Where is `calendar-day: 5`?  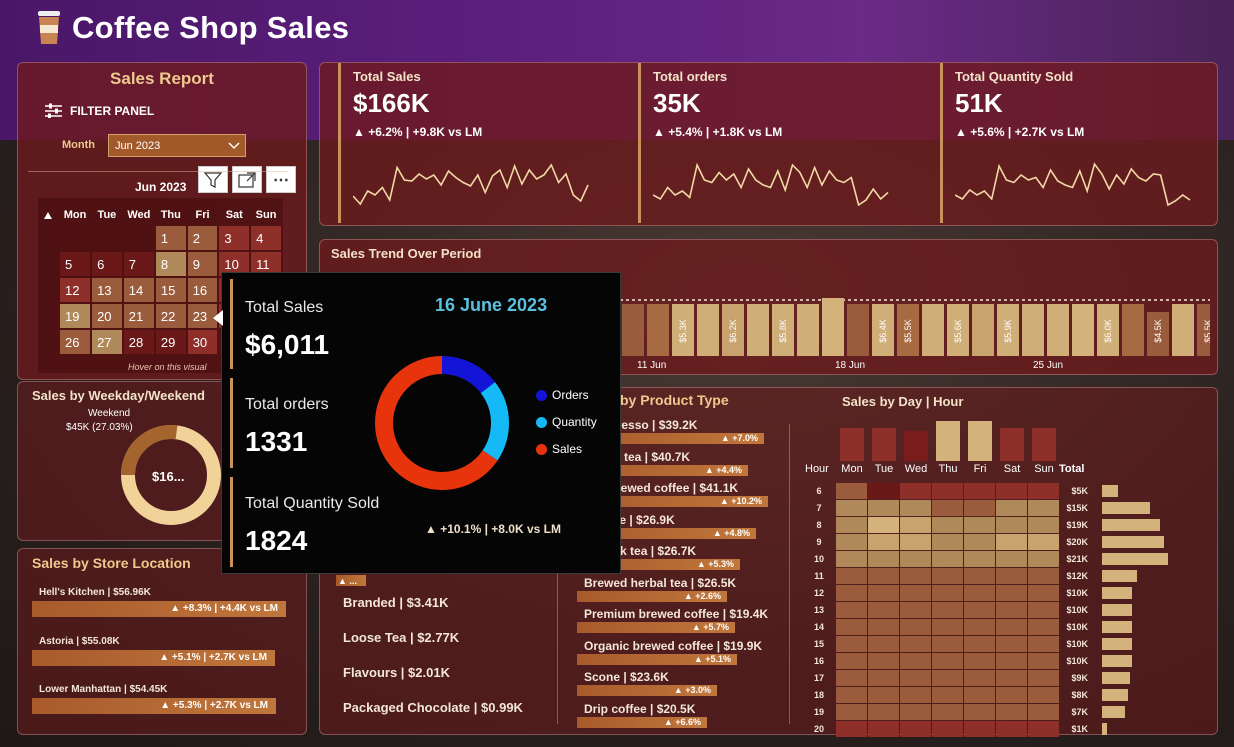 calendar-day: 5 is located at coordinates (75, 264).